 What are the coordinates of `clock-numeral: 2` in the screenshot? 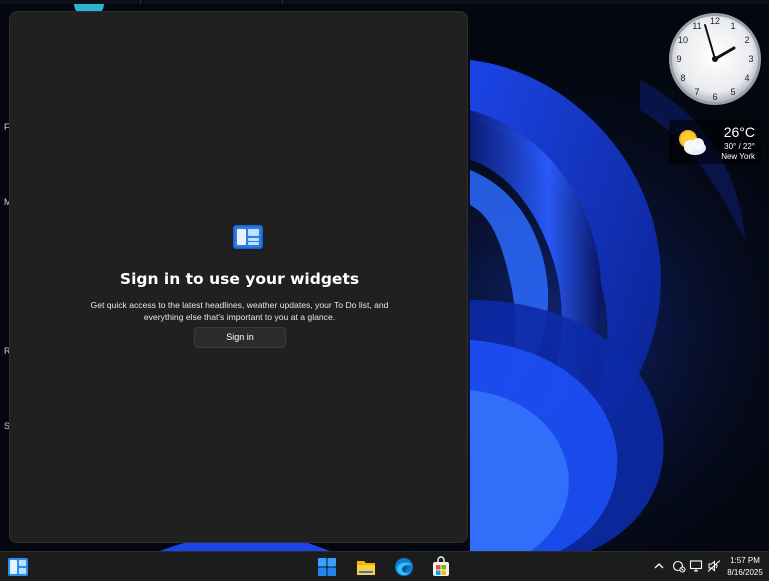 It's located at (746, 40).